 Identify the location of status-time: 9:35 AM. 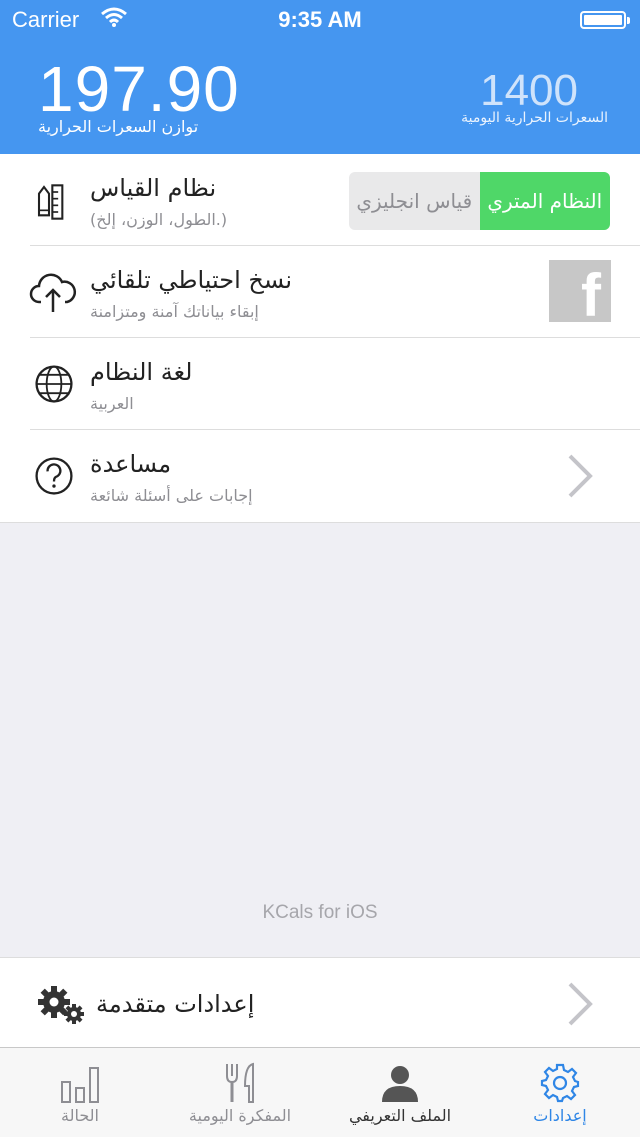
(320, 19).